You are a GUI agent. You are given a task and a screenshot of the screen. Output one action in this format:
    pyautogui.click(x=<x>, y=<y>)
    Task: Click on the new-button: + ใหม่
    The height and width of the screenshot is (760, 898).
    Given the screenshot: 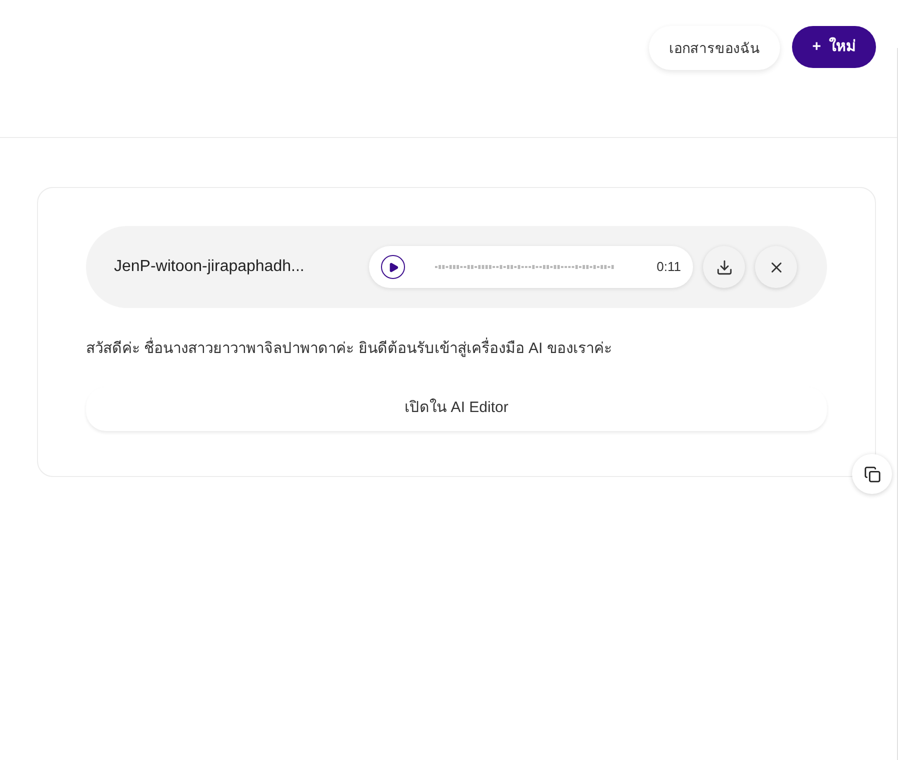 What is the action you would take?
    pyautogui.click(x=834, y=47)
    